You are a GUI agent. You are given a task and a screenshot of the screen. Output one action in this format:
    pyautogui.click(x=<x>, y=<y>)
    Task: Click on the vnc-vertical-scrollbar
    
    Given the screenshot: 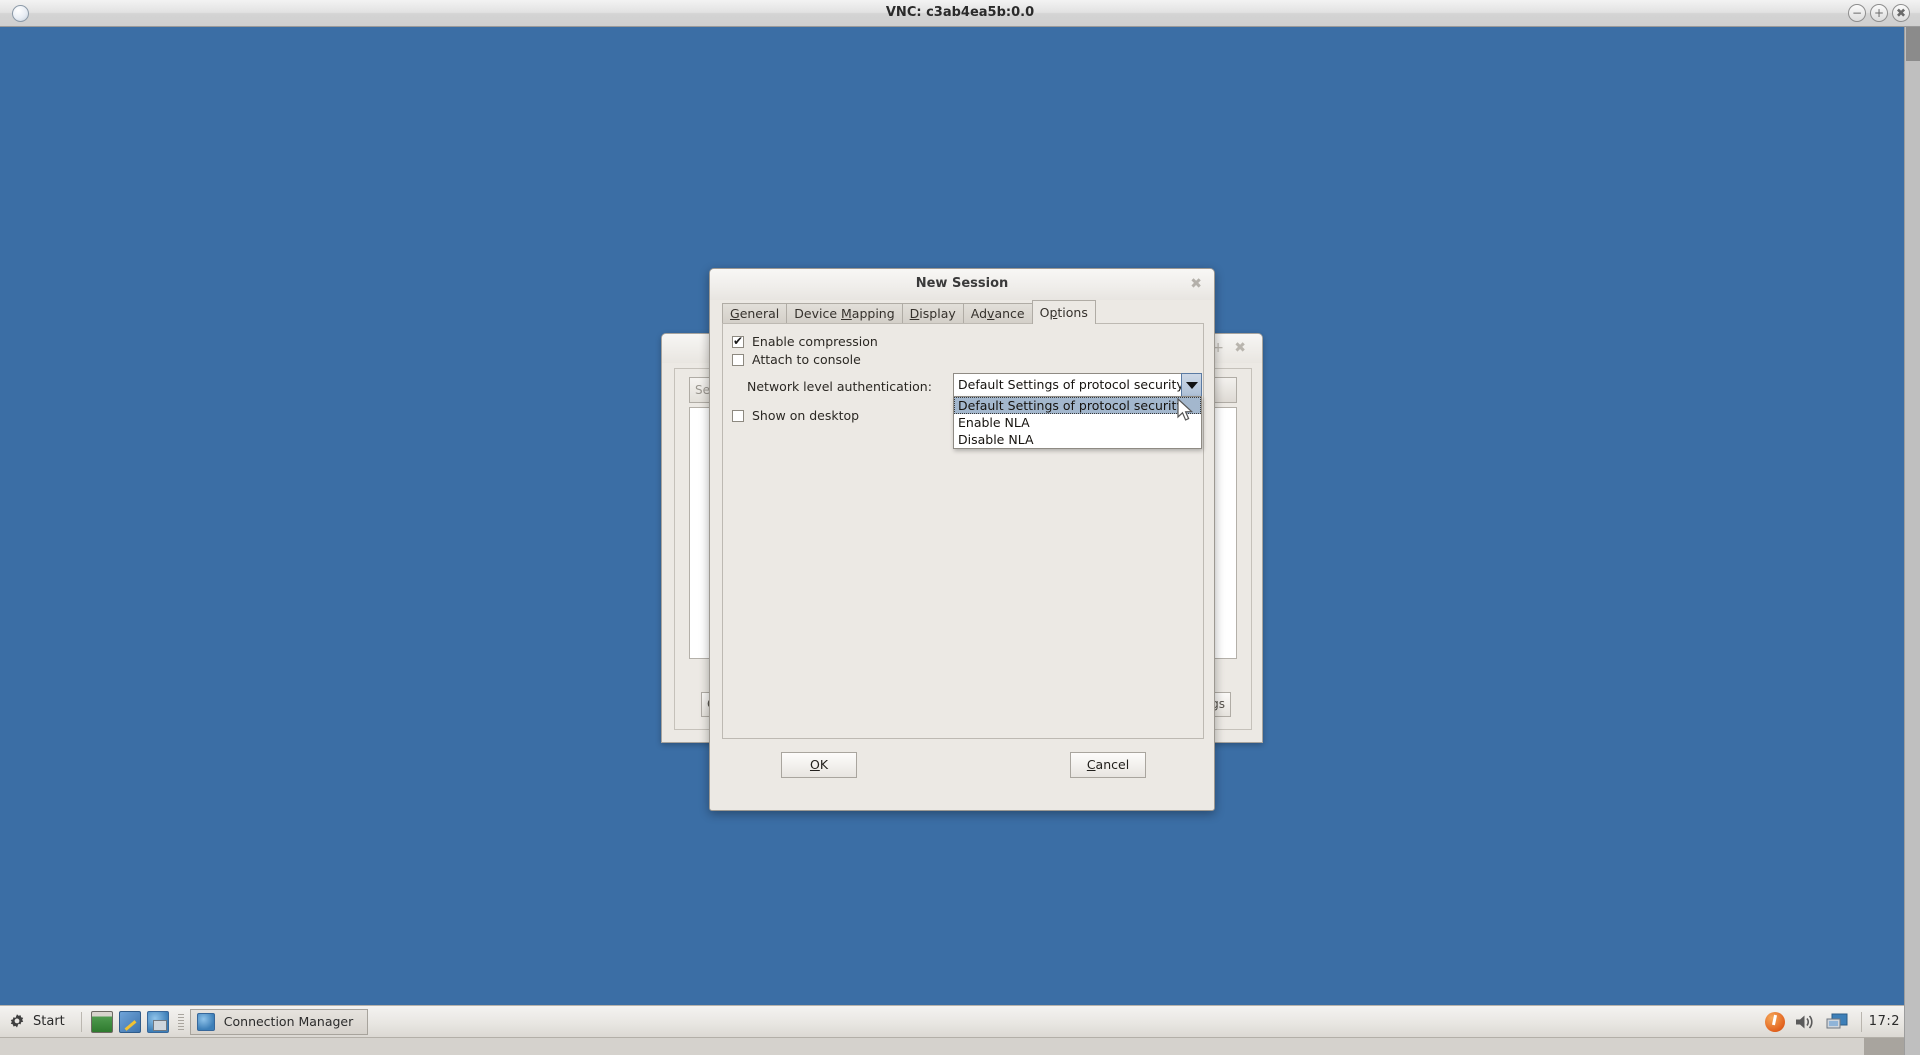 What is the action you would take?
    pyautogui.click(x=1912, y=541)
    